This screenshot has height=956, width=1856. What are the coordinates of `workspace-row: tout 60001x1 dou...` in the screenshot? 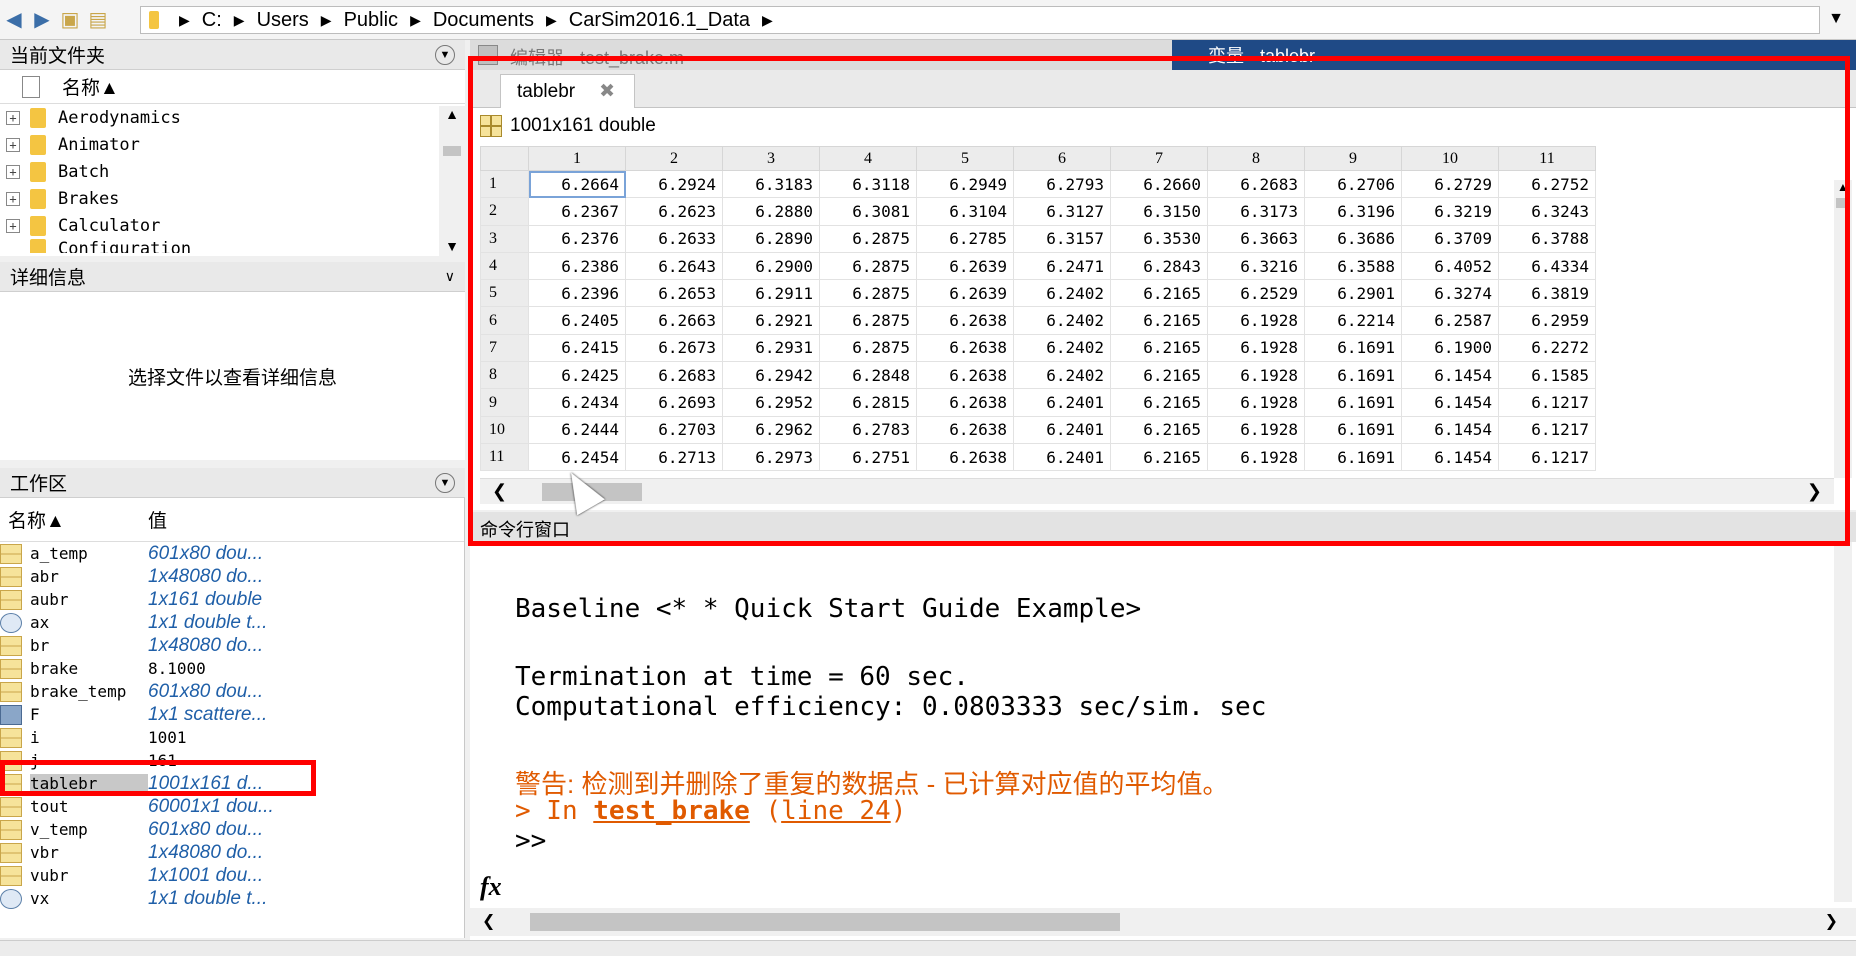 It's located at (232, 806).